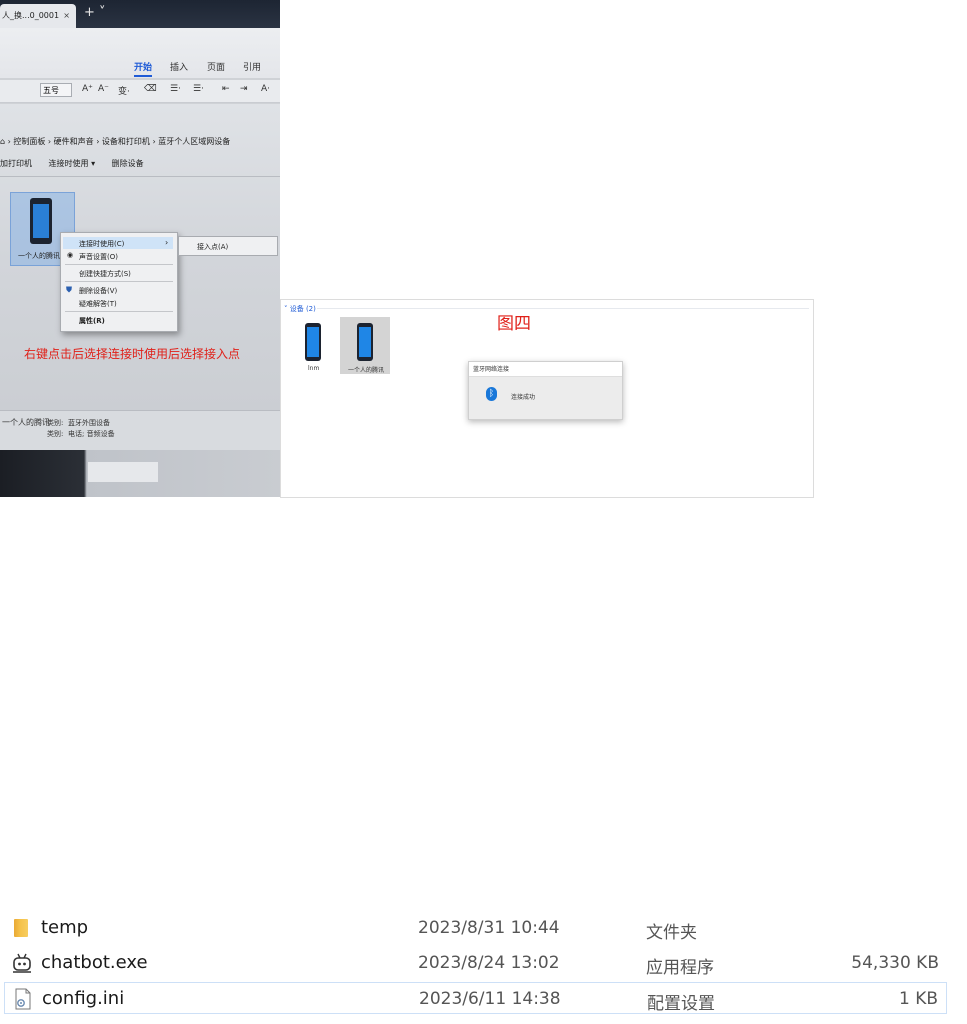 The width and height of the screenshot is (967, 1024). Describe the element at coordinates (265, 89) in the screenshot. I see `text-effect-icon: A·` at that location.